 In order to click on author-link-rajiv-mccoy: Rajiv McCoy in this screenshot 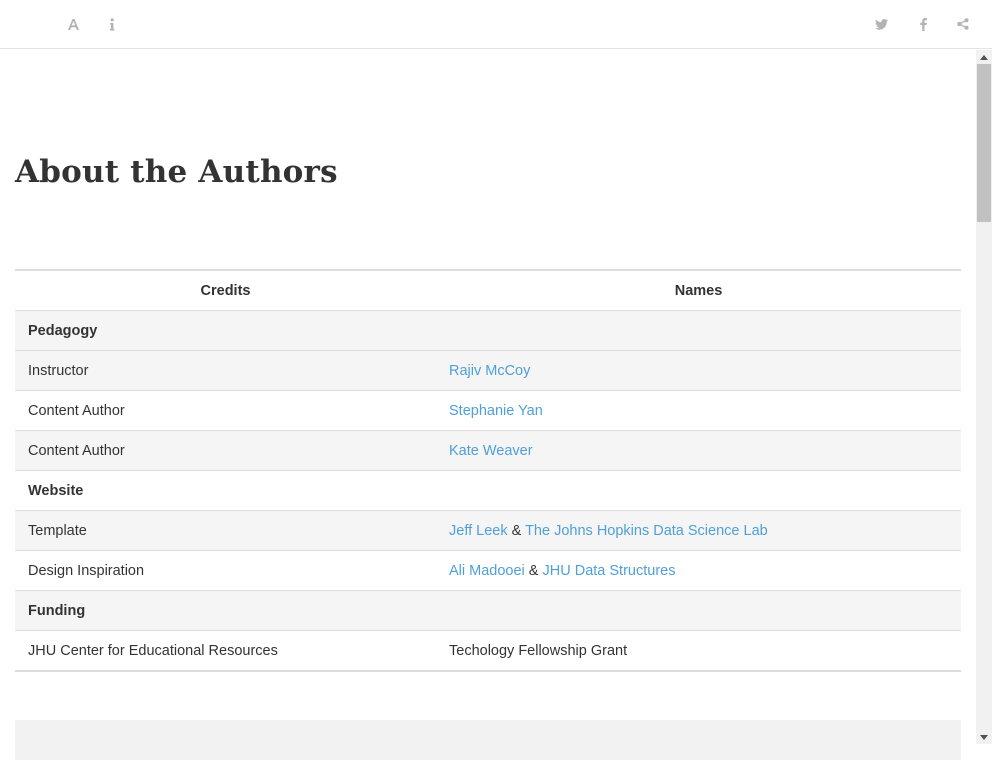, I will do `click(489, 371)`.